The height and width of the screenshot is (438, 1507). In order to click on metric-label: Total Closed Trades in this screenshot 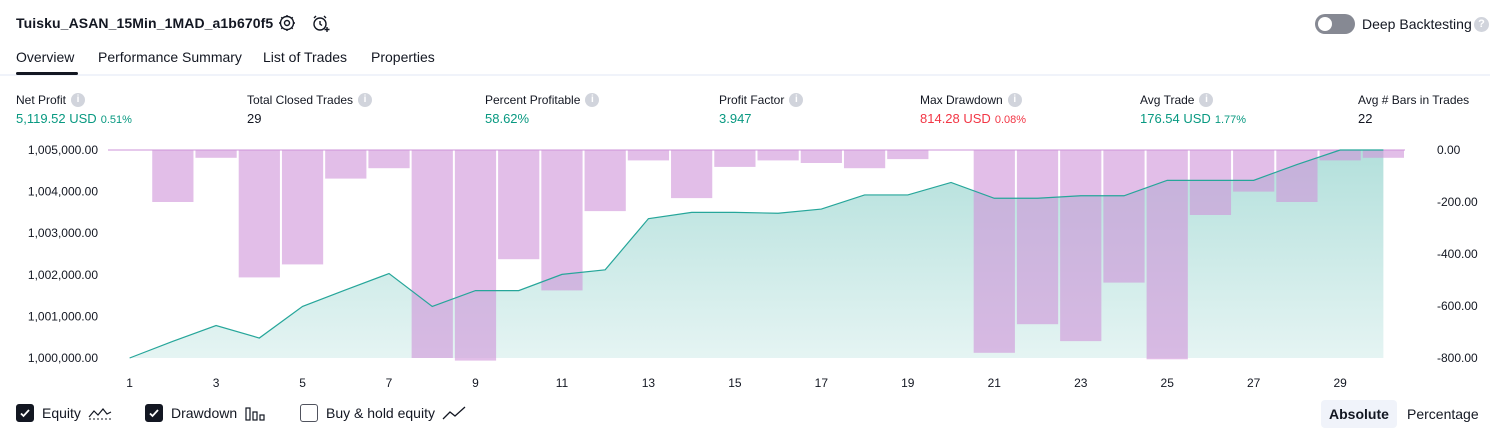, I will do `click(300, 100)`.